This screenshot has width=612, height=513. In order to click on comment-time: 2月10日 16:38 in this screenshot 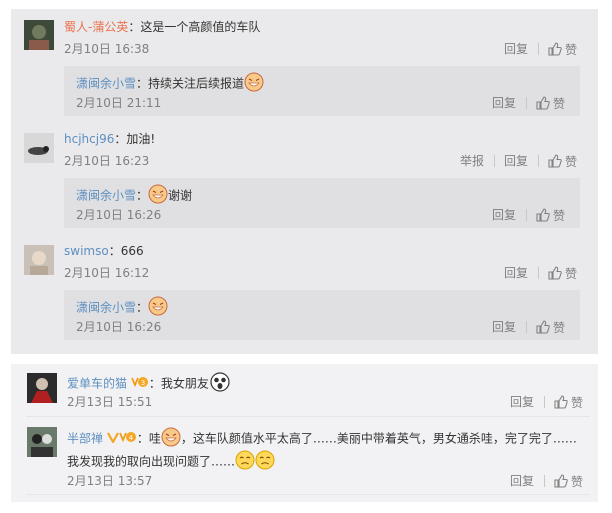, I will do `click(107, 49)`.